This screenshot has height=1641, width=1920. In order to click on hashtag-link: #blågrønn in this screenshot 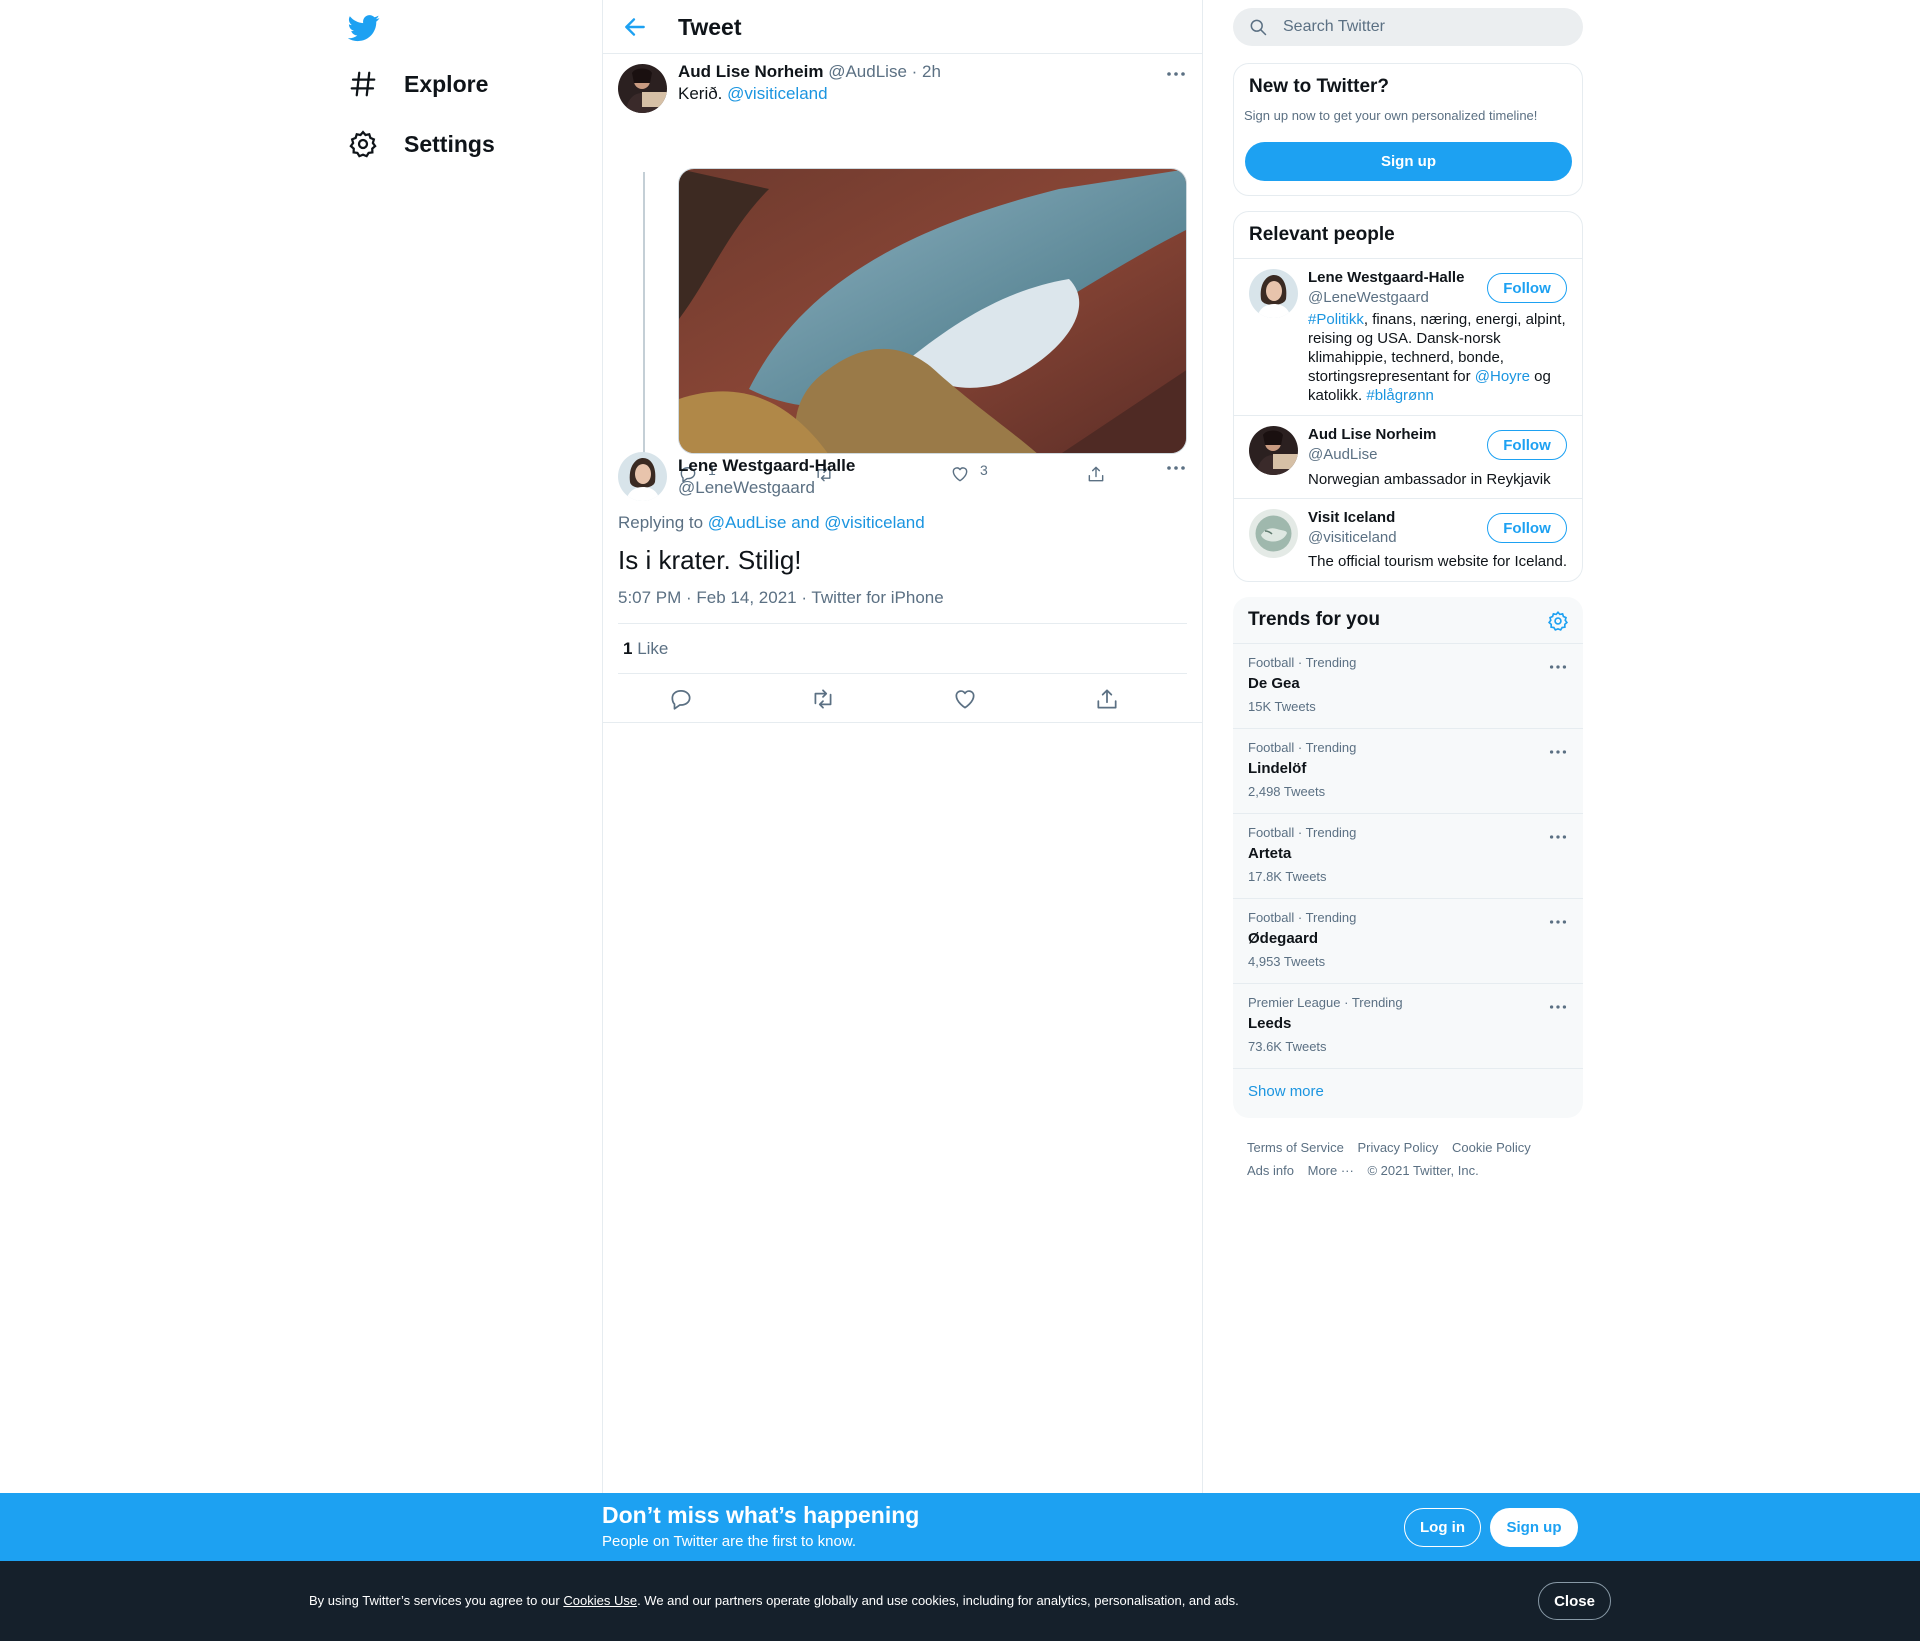, I will do `click(1400, 395)`.